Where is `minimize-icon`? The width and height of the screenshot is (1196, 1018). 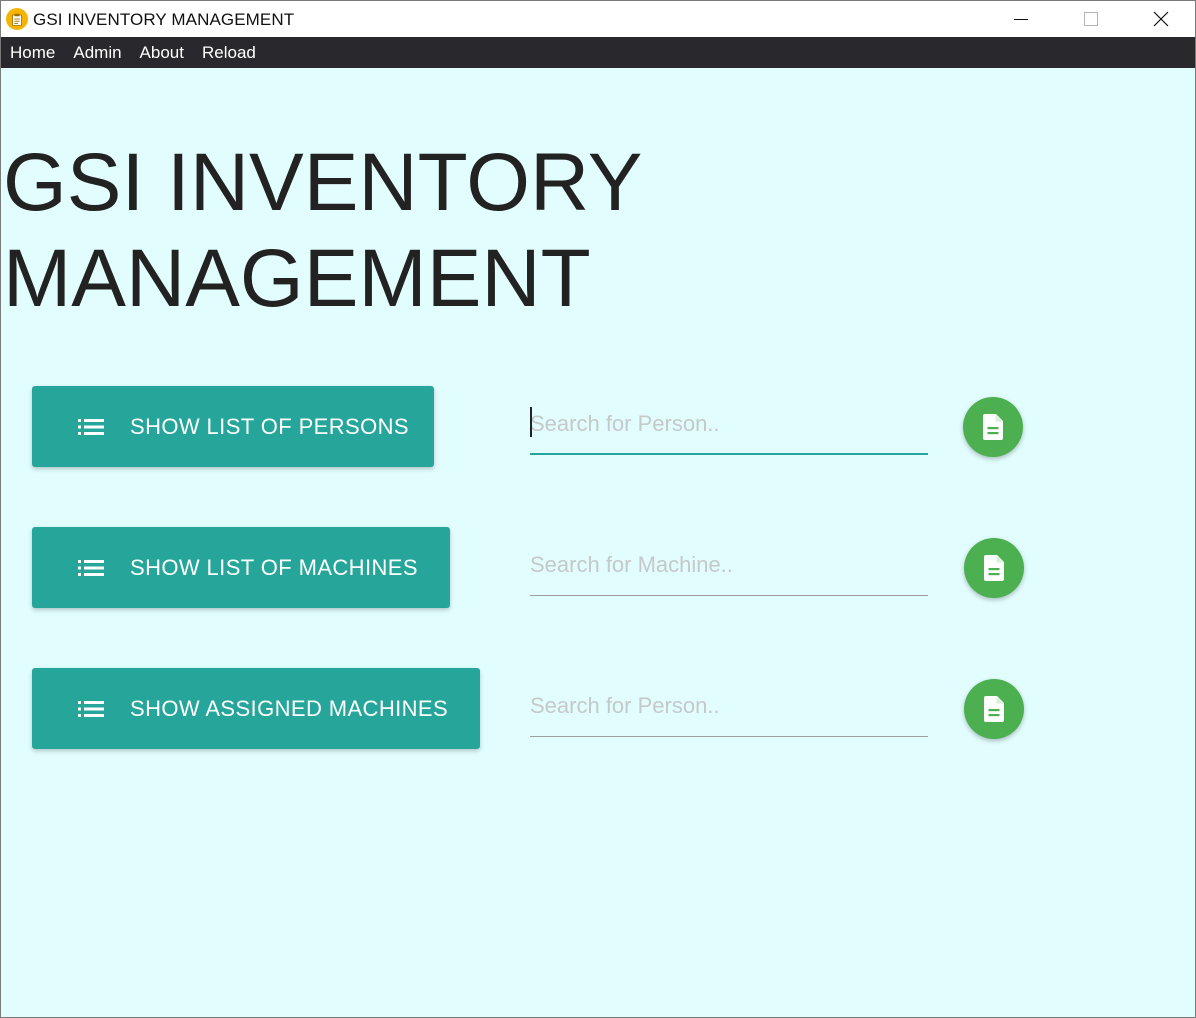
minimize-icon is located at coordinates (1021, 19).